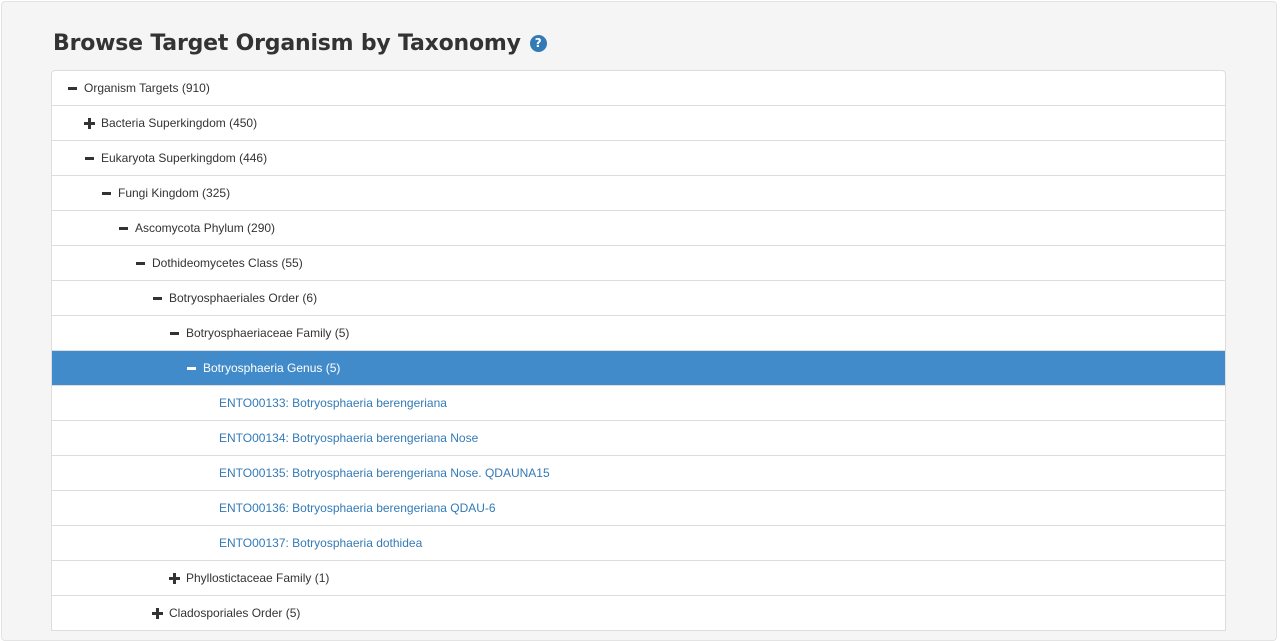 This screenshot has height=641, width=1280. Describe the element at coordinates (258, 578) in the screenshot. I see `tree-node-label: Phyllostictaceae Family (1)` at that location.